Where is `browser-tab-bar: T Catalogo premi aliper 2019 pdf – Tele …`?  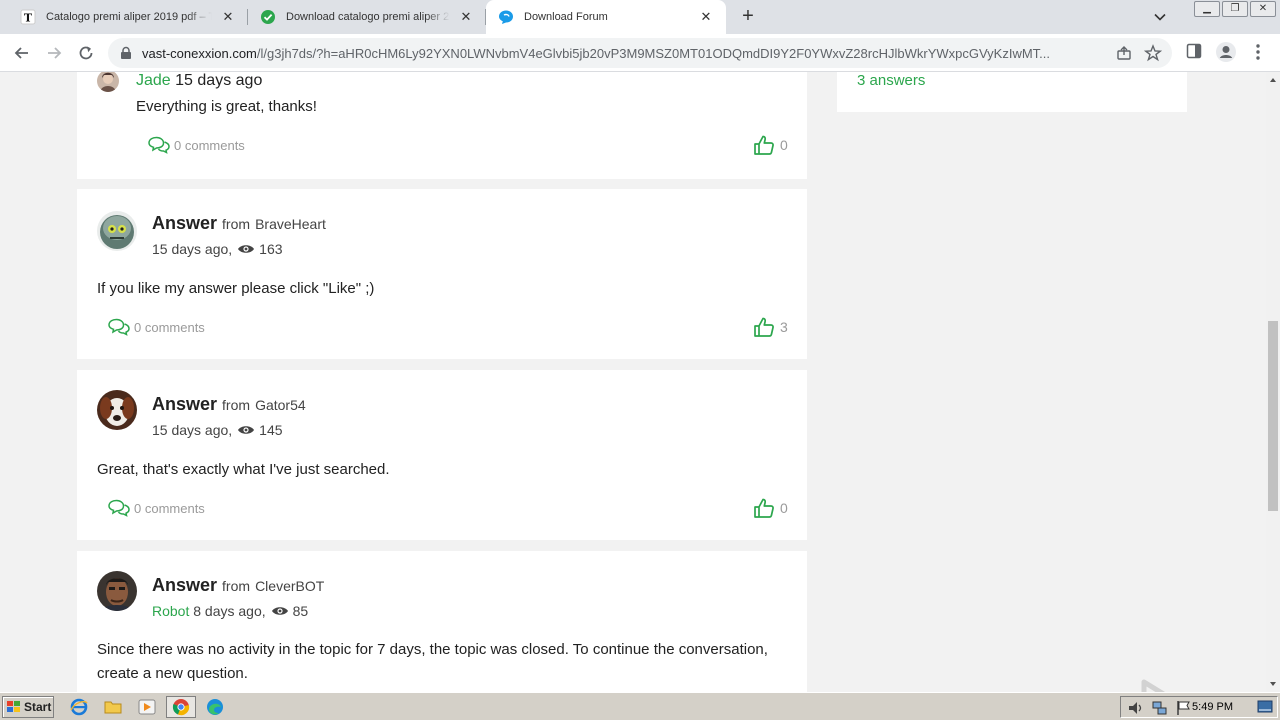
browser-tab-bar: T Catalogo premi aliper 2019 pdf – Tele … is located at coordinates (640, 17).